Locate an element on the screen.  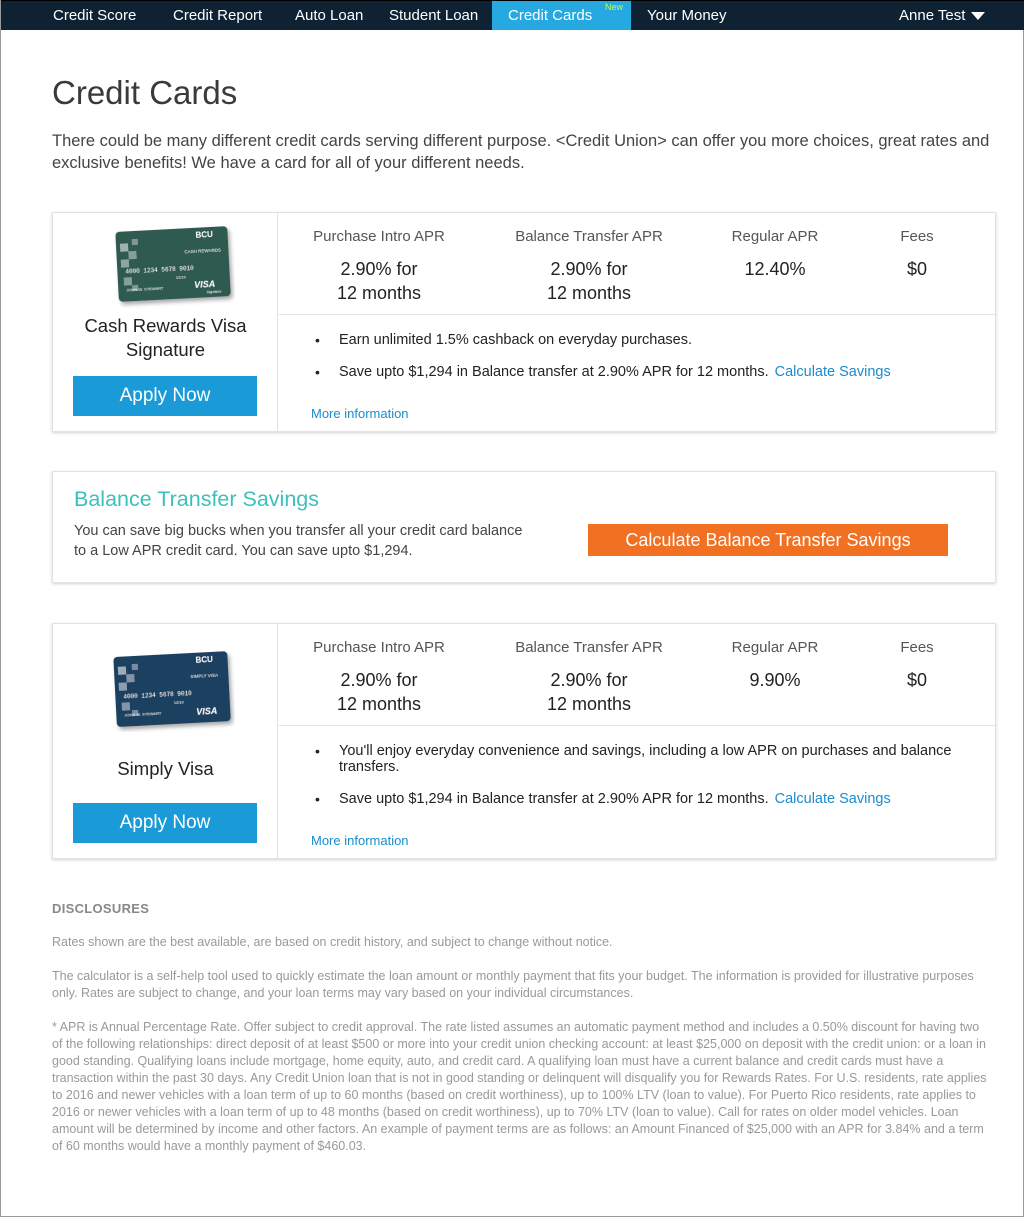
rate-value: 12.40% is located at coordinates (775, 269).